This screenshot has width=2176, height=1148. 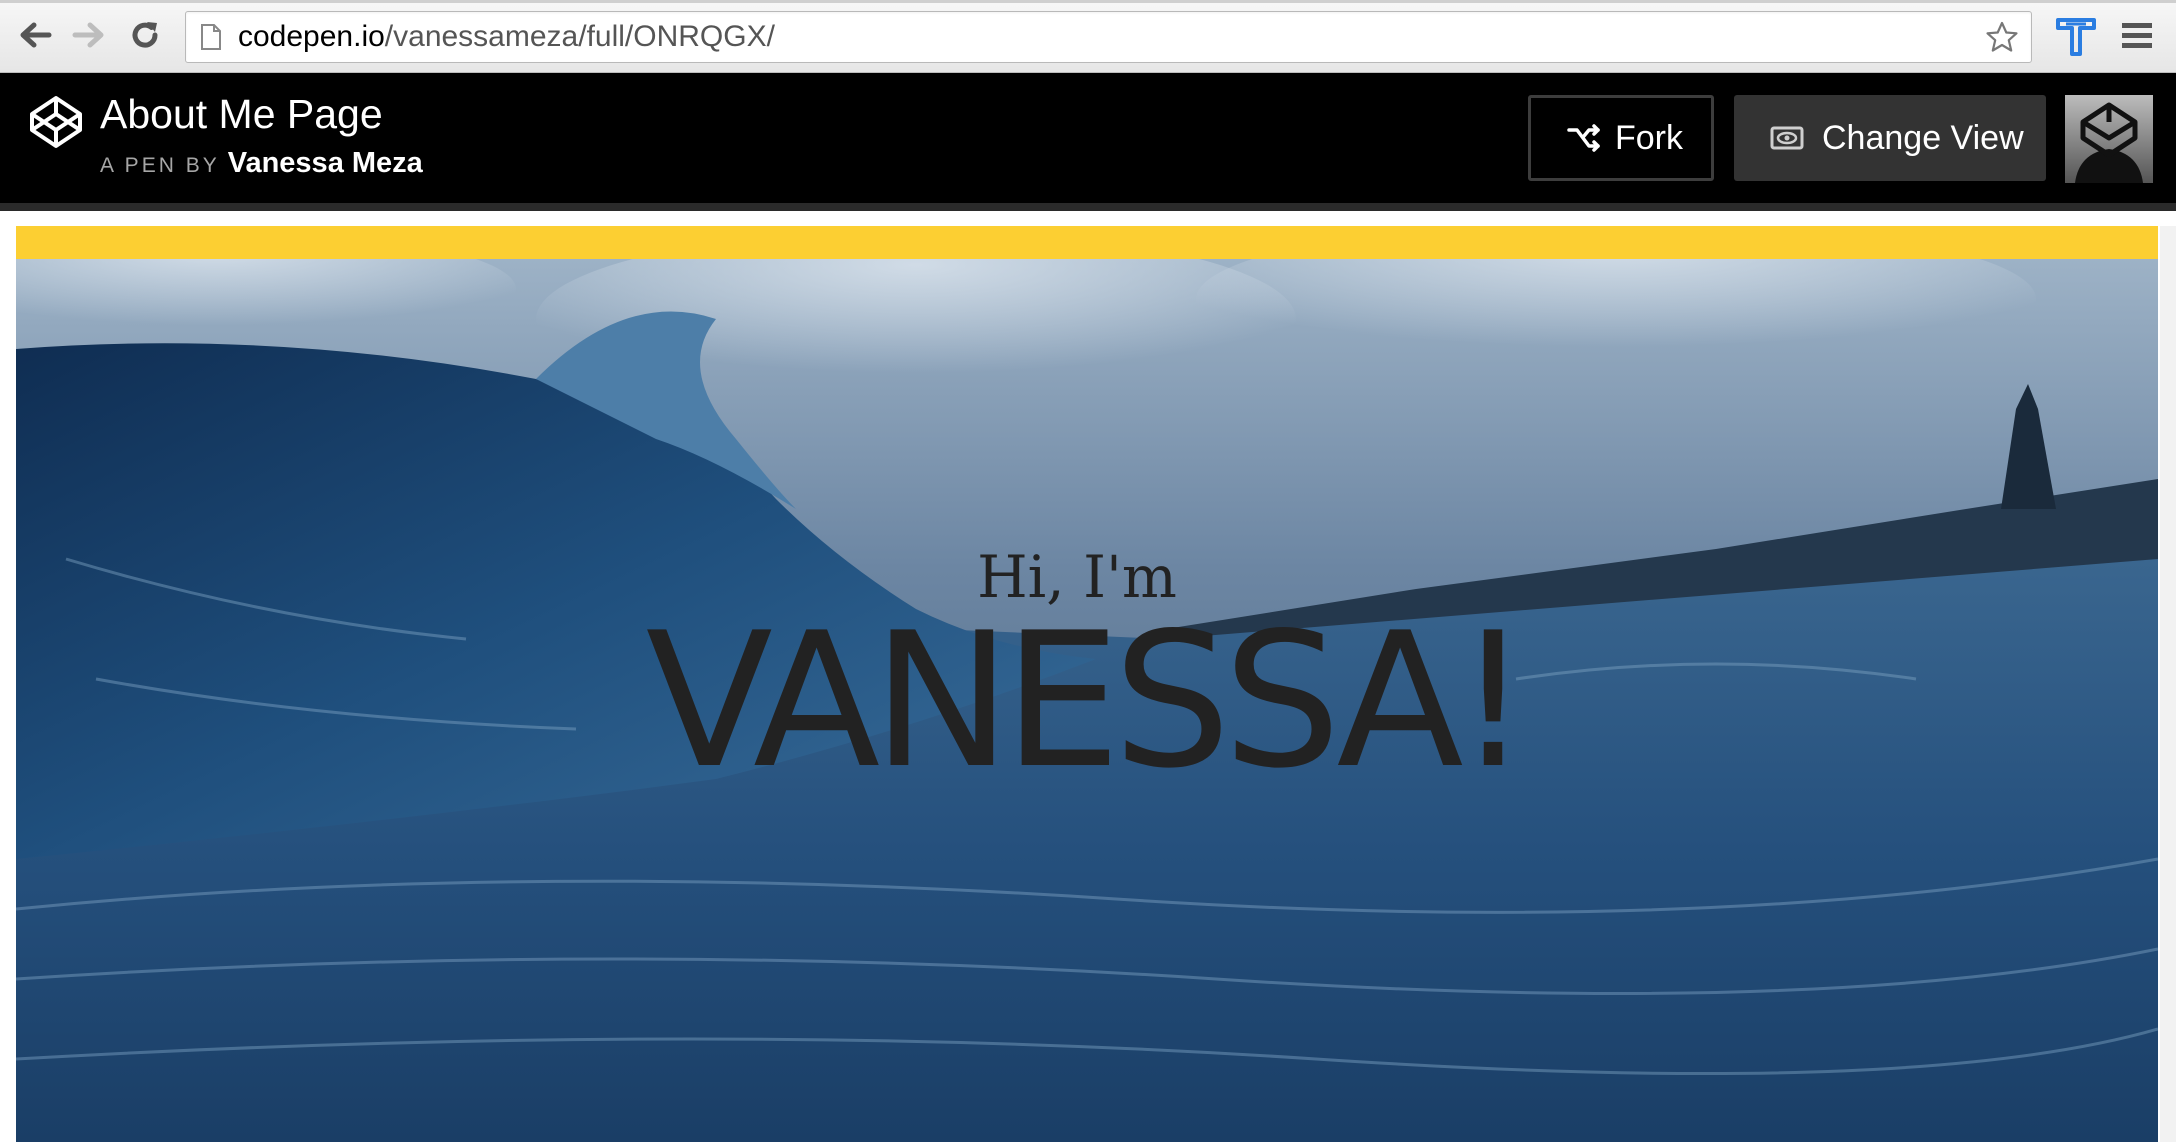 I want to click on url-host: codepen.io, so click(x=311, y=36).